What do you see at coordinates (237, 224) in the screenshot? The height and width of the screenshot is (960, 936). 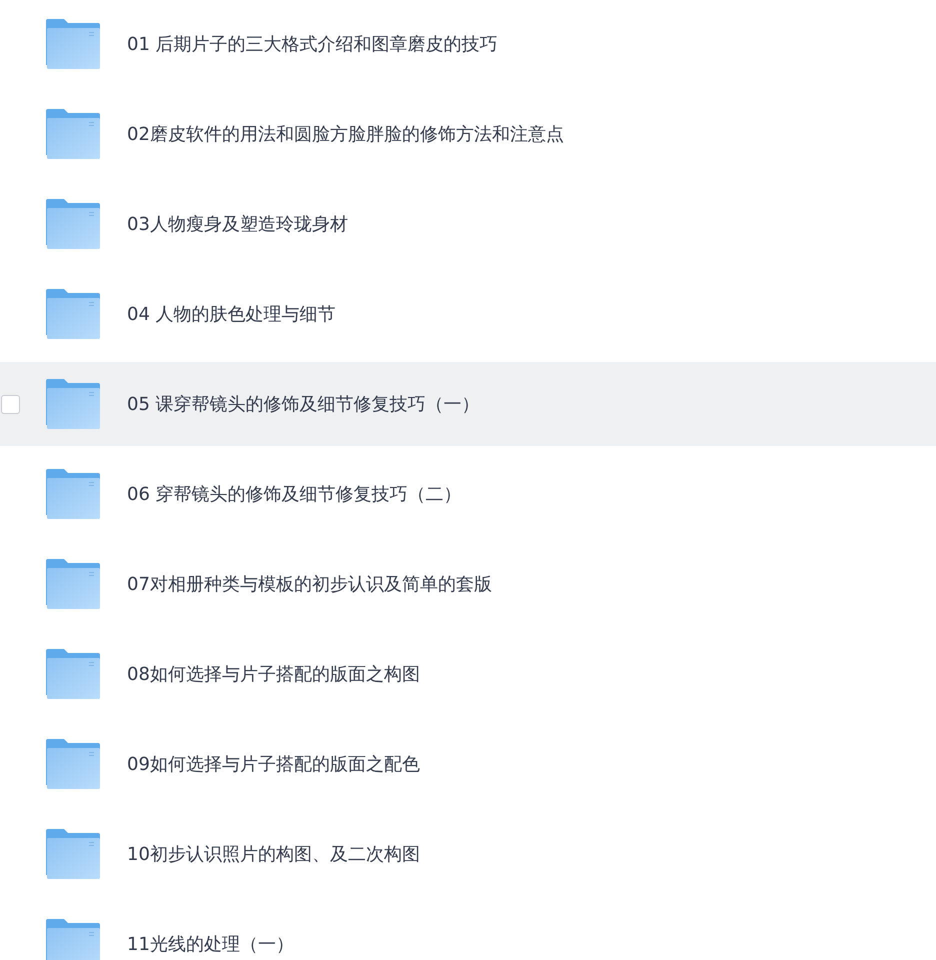 I see `folder-name: 03人物瘦身及塑造玲珑身材` at bounding box center [237, 224].